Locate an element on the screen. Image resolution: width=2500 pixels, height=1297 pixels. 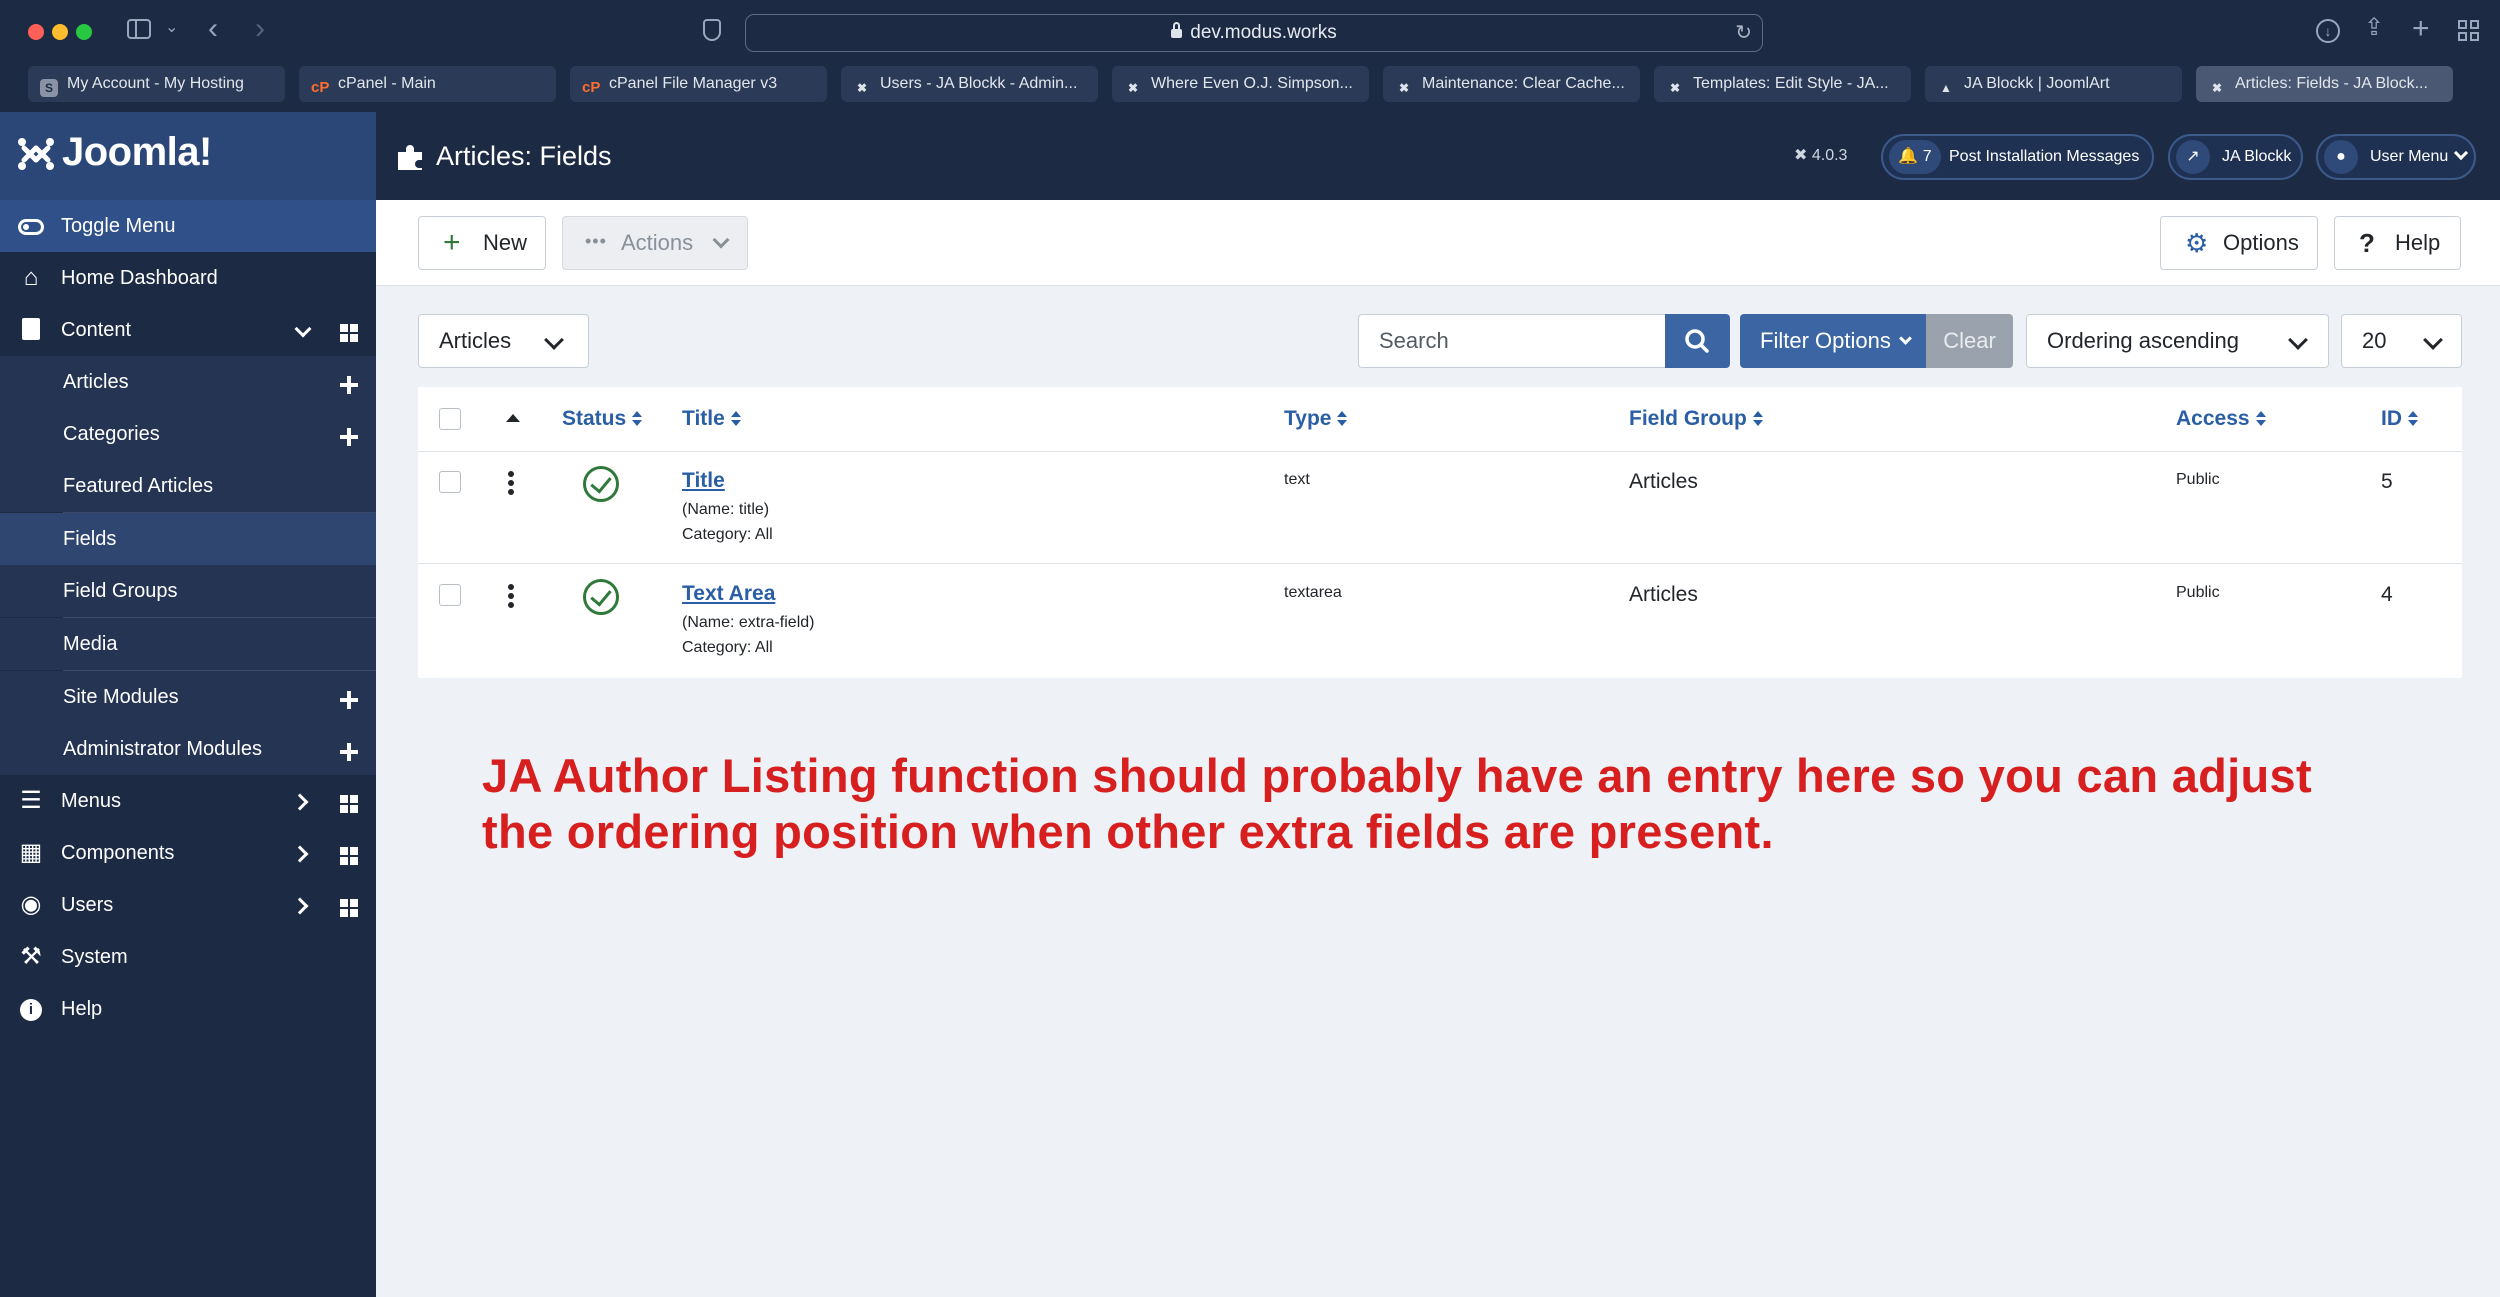
reload-icon: ↻ is located at coordinates (1743, 33).